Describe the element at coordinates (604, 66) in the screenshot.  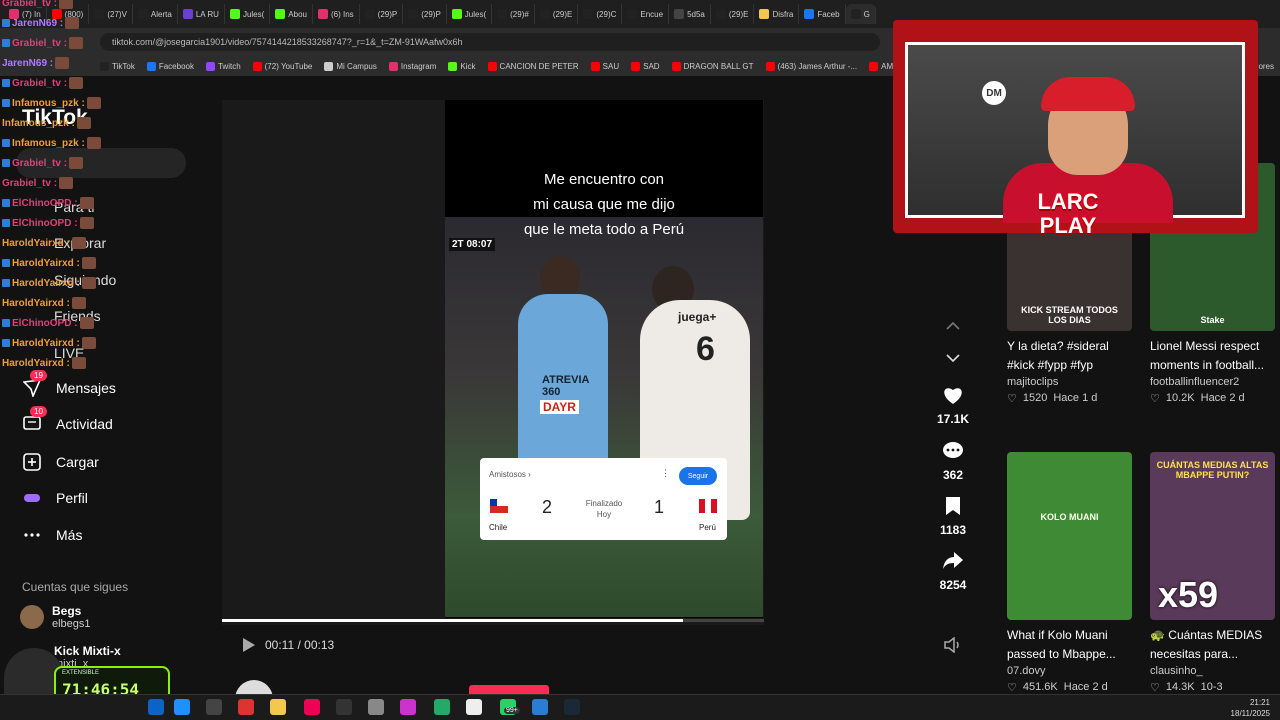
I see `bookmark-item: SAU` at that location.